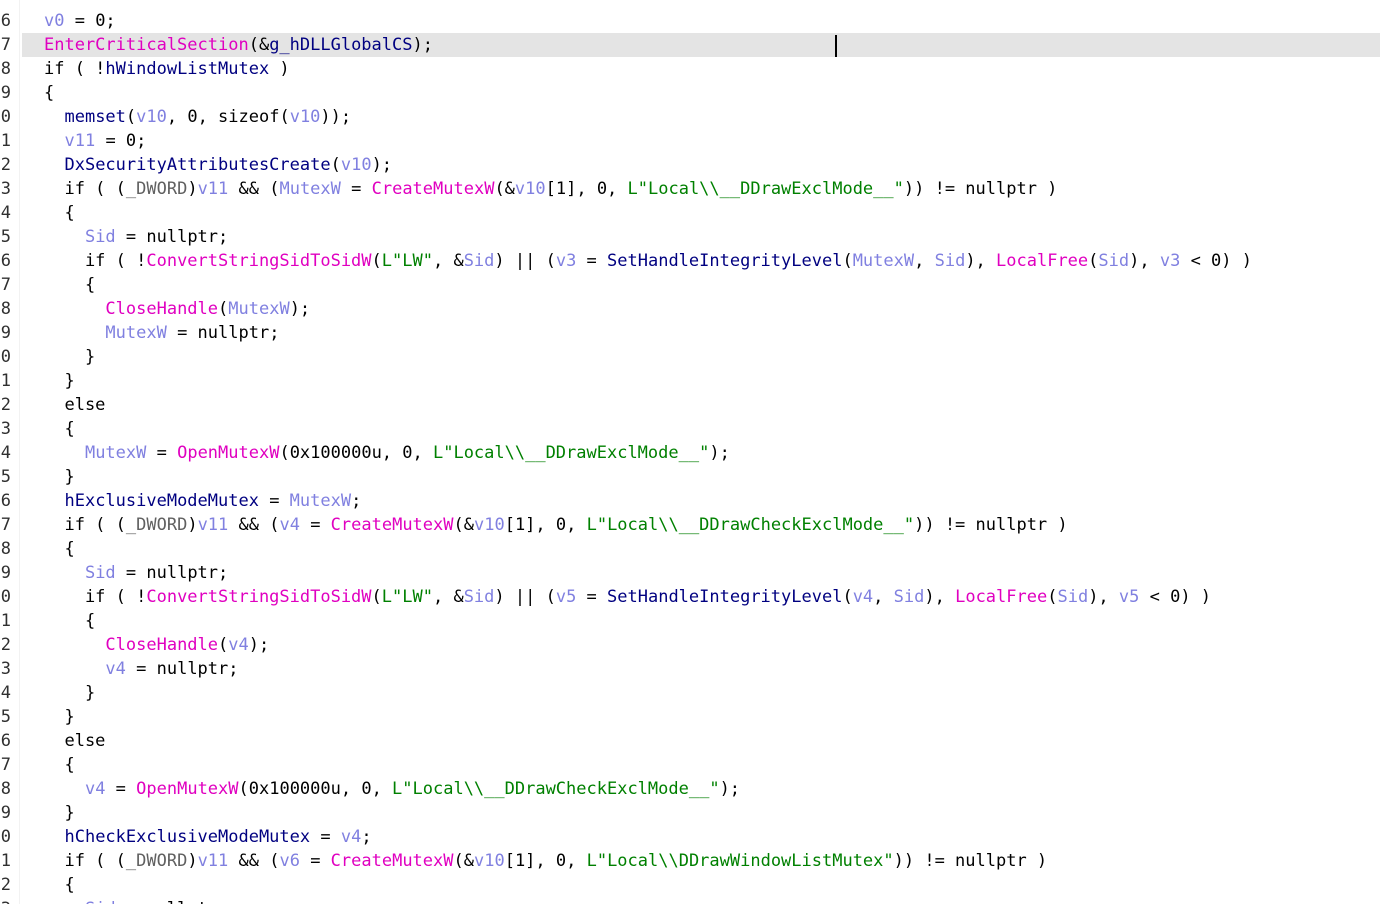 This screenshot has height=904, width=1380. I want to click on text-cursor, so click(836, 46).